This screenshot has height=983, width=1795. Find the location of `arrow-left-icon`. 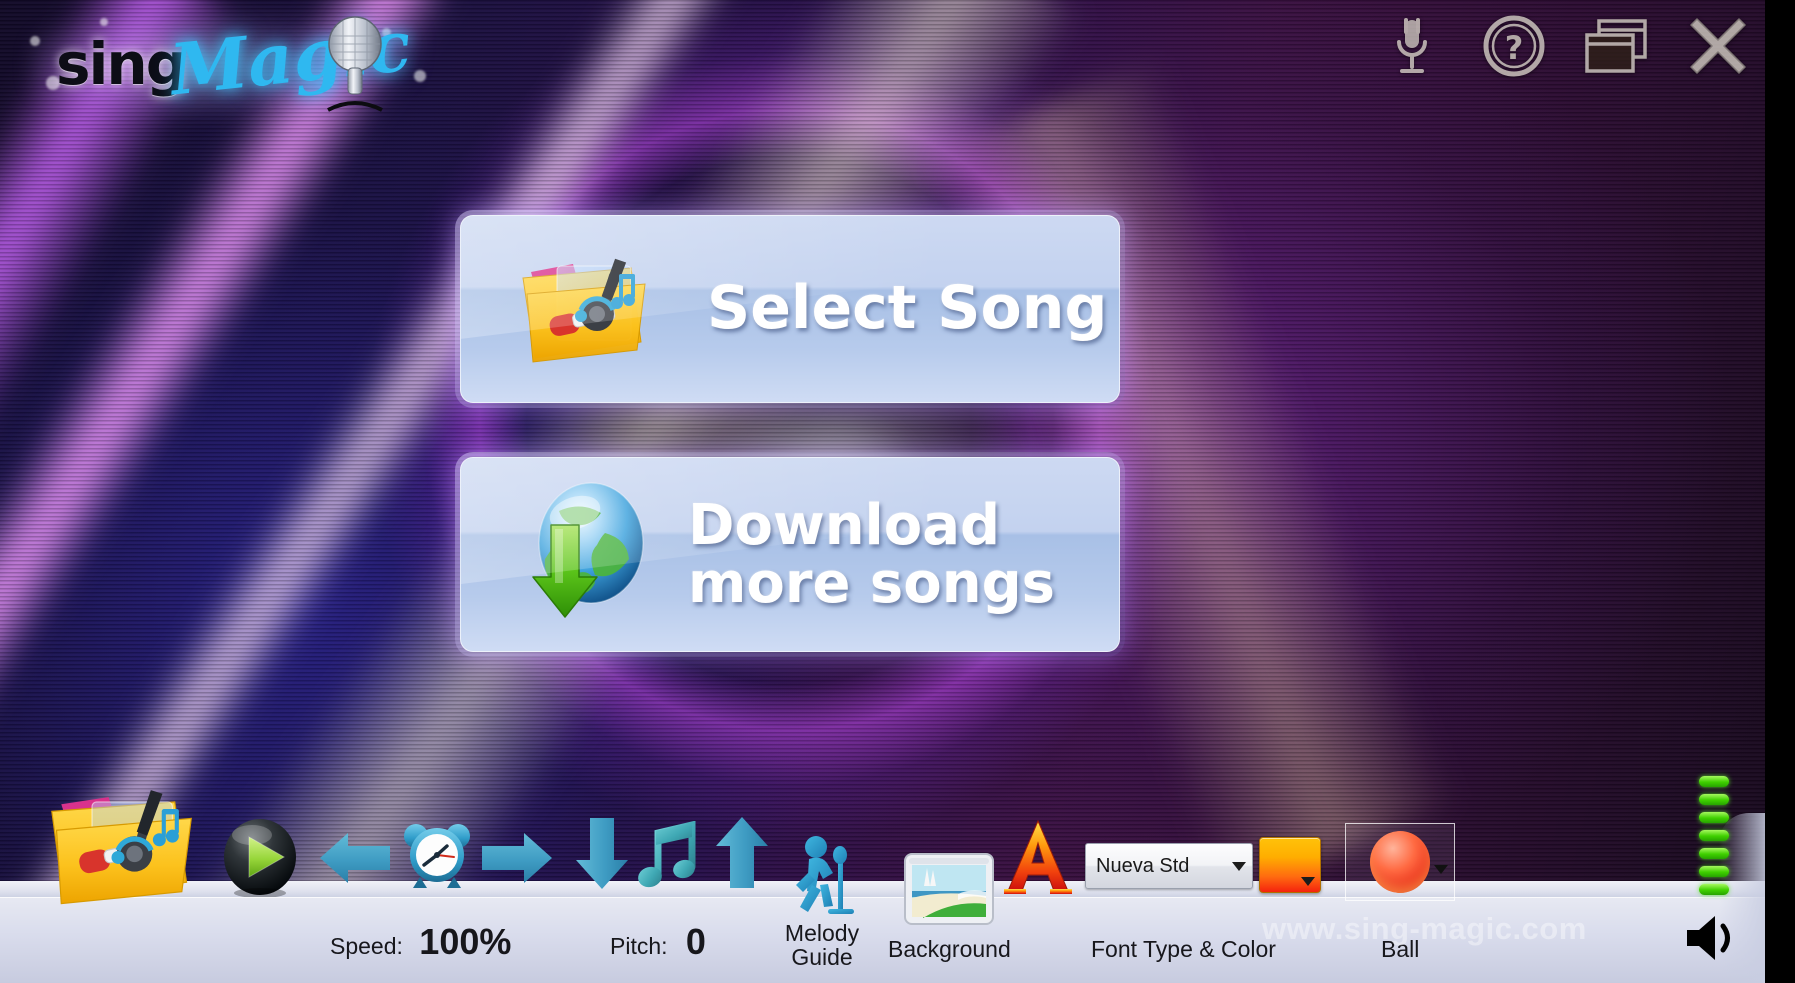

arrow-left-icon is located at coordinates (355, 858).